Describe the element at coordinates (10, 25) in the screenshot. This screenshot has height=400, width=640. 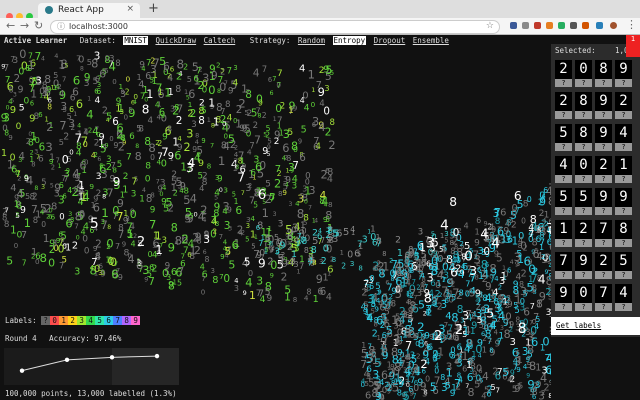
I see `back-icon: ←` at that location.